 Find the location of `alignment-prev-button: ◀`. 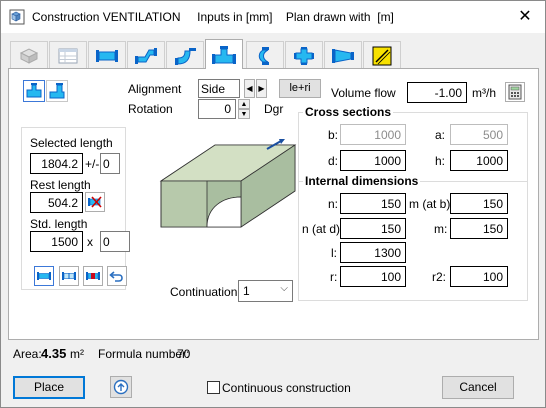

alignment-prev-button: ◀ is located at coordinates (249, 88).